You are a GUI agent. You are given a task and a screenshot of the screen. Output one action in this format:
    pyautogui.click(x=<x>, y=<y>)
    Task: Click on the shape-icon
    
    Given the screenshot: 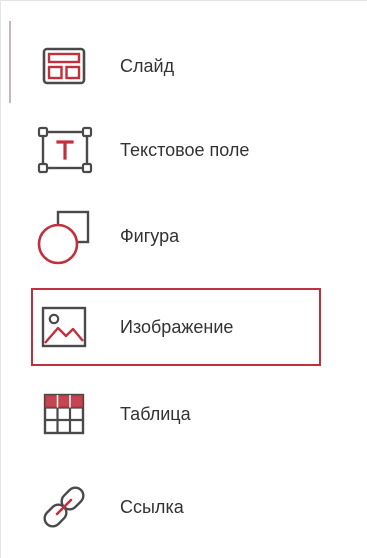 What is the action you would take?
    pyautogui.click(x=64, y=236)
    